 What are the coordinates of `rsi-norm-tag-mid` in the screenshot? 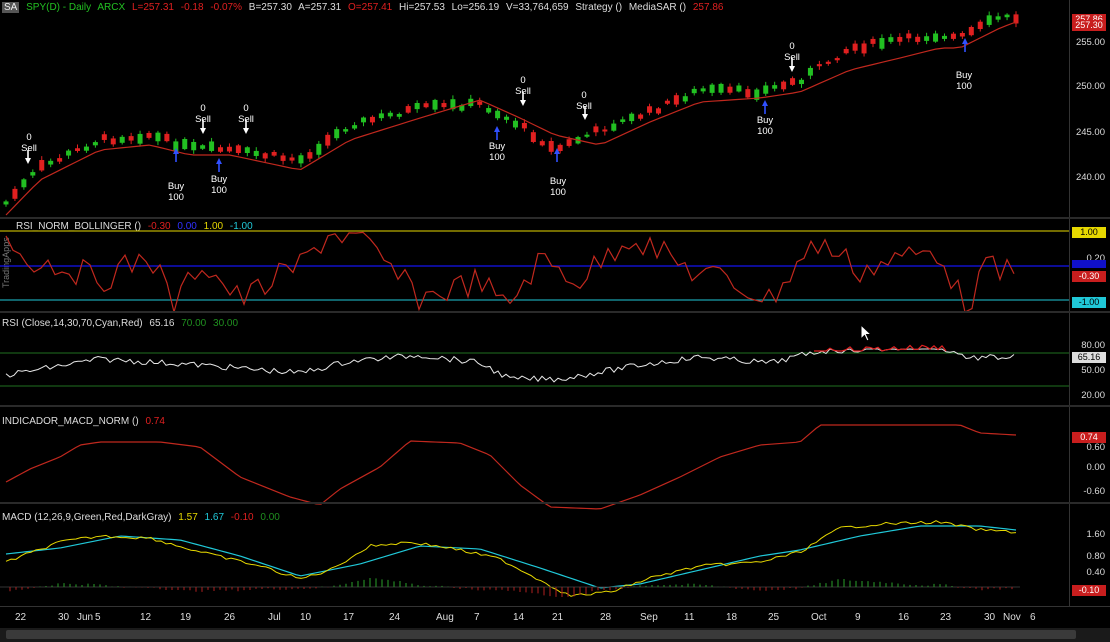 It's located at (1089, 264).